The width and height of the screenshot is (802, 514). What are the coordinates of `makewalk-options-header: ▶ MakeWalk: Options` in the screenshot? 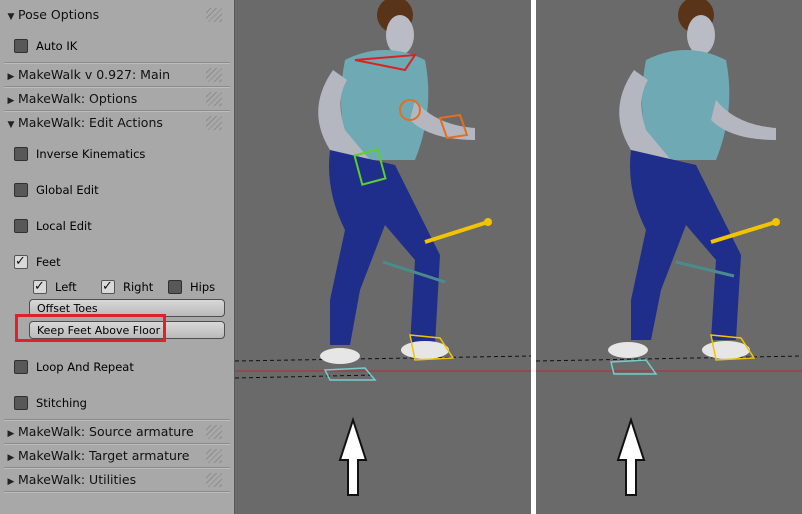 It's located at (116, 99).